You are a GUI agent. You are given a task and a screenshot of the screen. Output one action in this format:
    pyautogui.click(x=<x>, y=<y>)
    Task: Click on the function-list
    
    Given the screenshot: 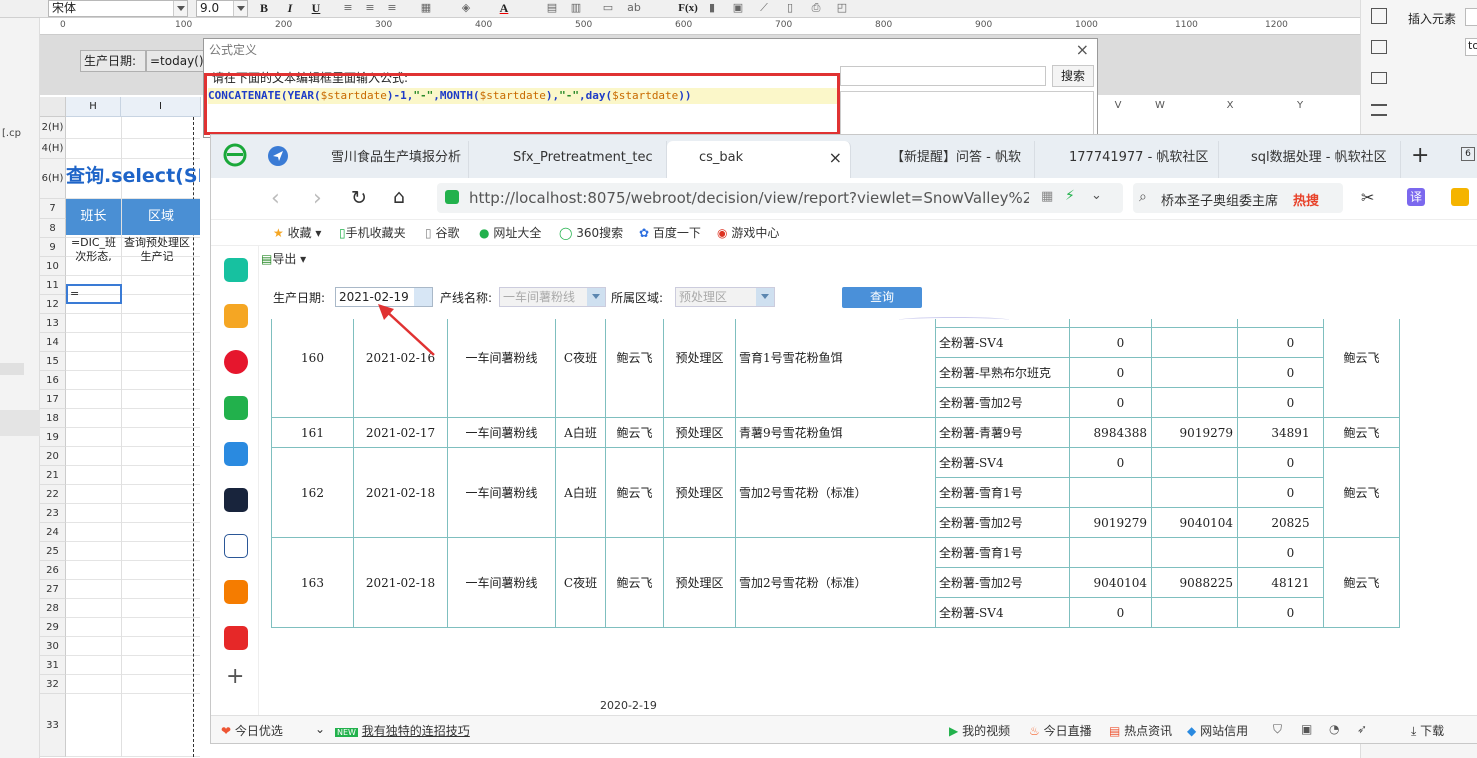 What is the action you would take?
    pyautogui.click(x=967, y=113)
    